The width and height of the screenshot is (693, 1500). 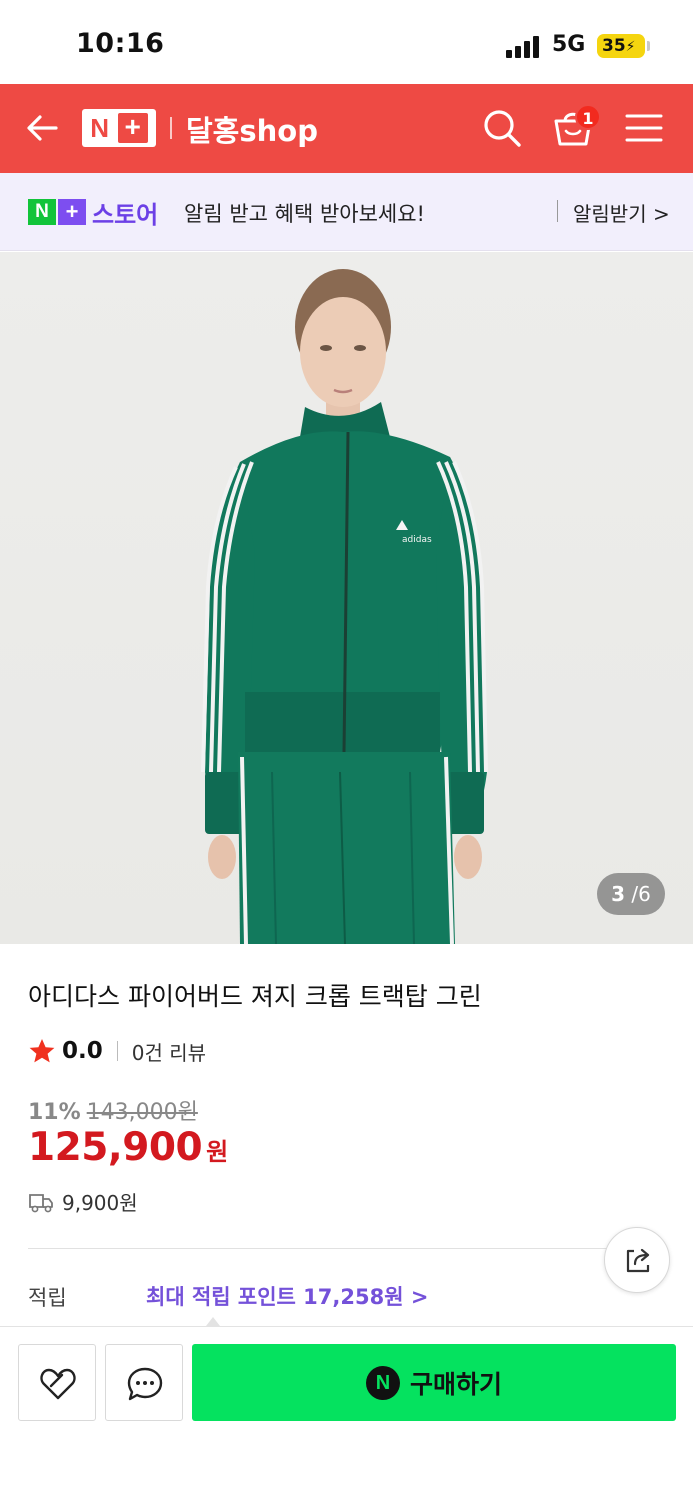 I want to click on heart-icon, so click(x=58, y=1384).